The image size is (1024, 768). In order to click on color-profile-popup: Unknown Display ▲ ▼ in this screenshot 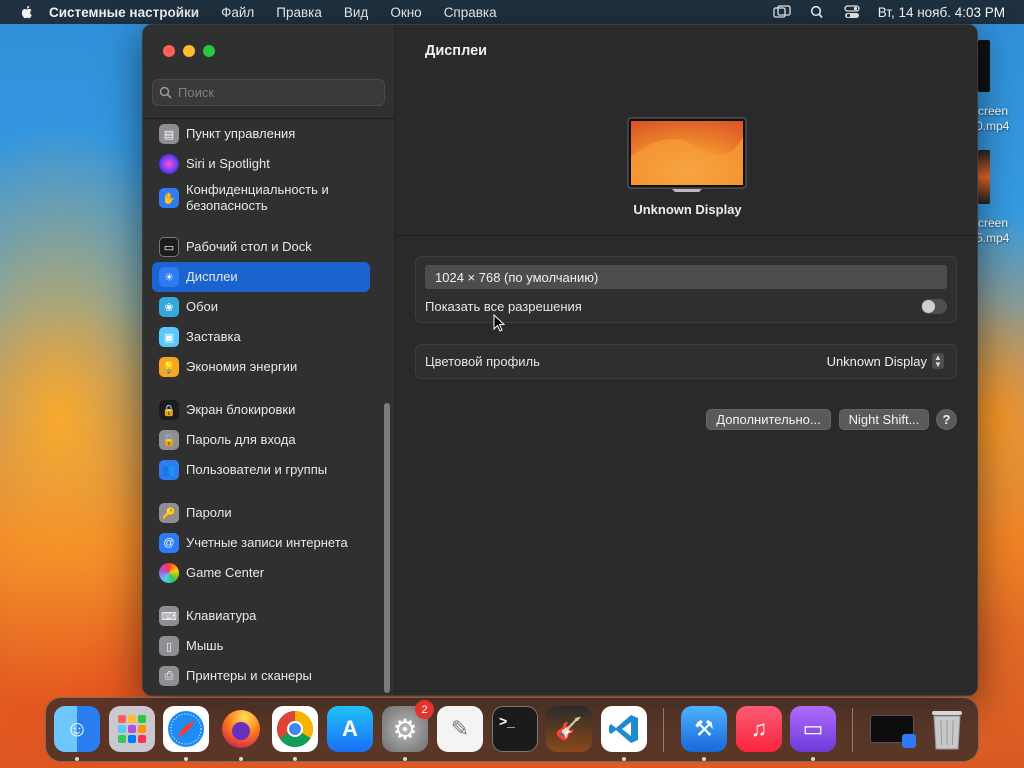, I will do `click(885, 361)`.